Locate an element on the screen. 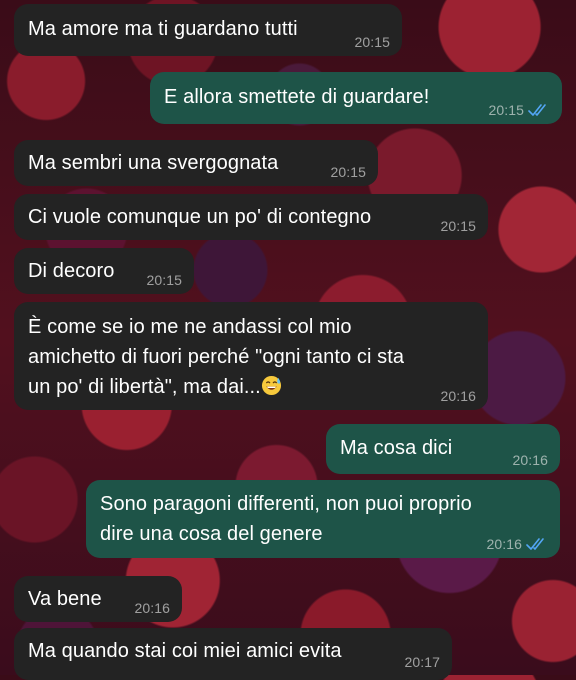 This screenshot has width=576, height=680. message-bubble-incoming: Ma amore ma ti guardano tutti 20:15 is located at coordinates (208, 30).